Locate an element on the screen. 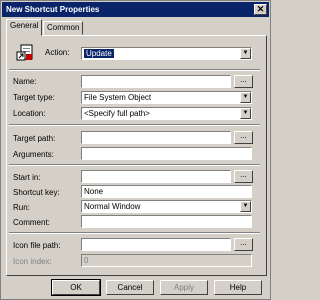 This screenshot has height=300, width=320. start-in-label: Start in: is located at coordinates (27, 177).